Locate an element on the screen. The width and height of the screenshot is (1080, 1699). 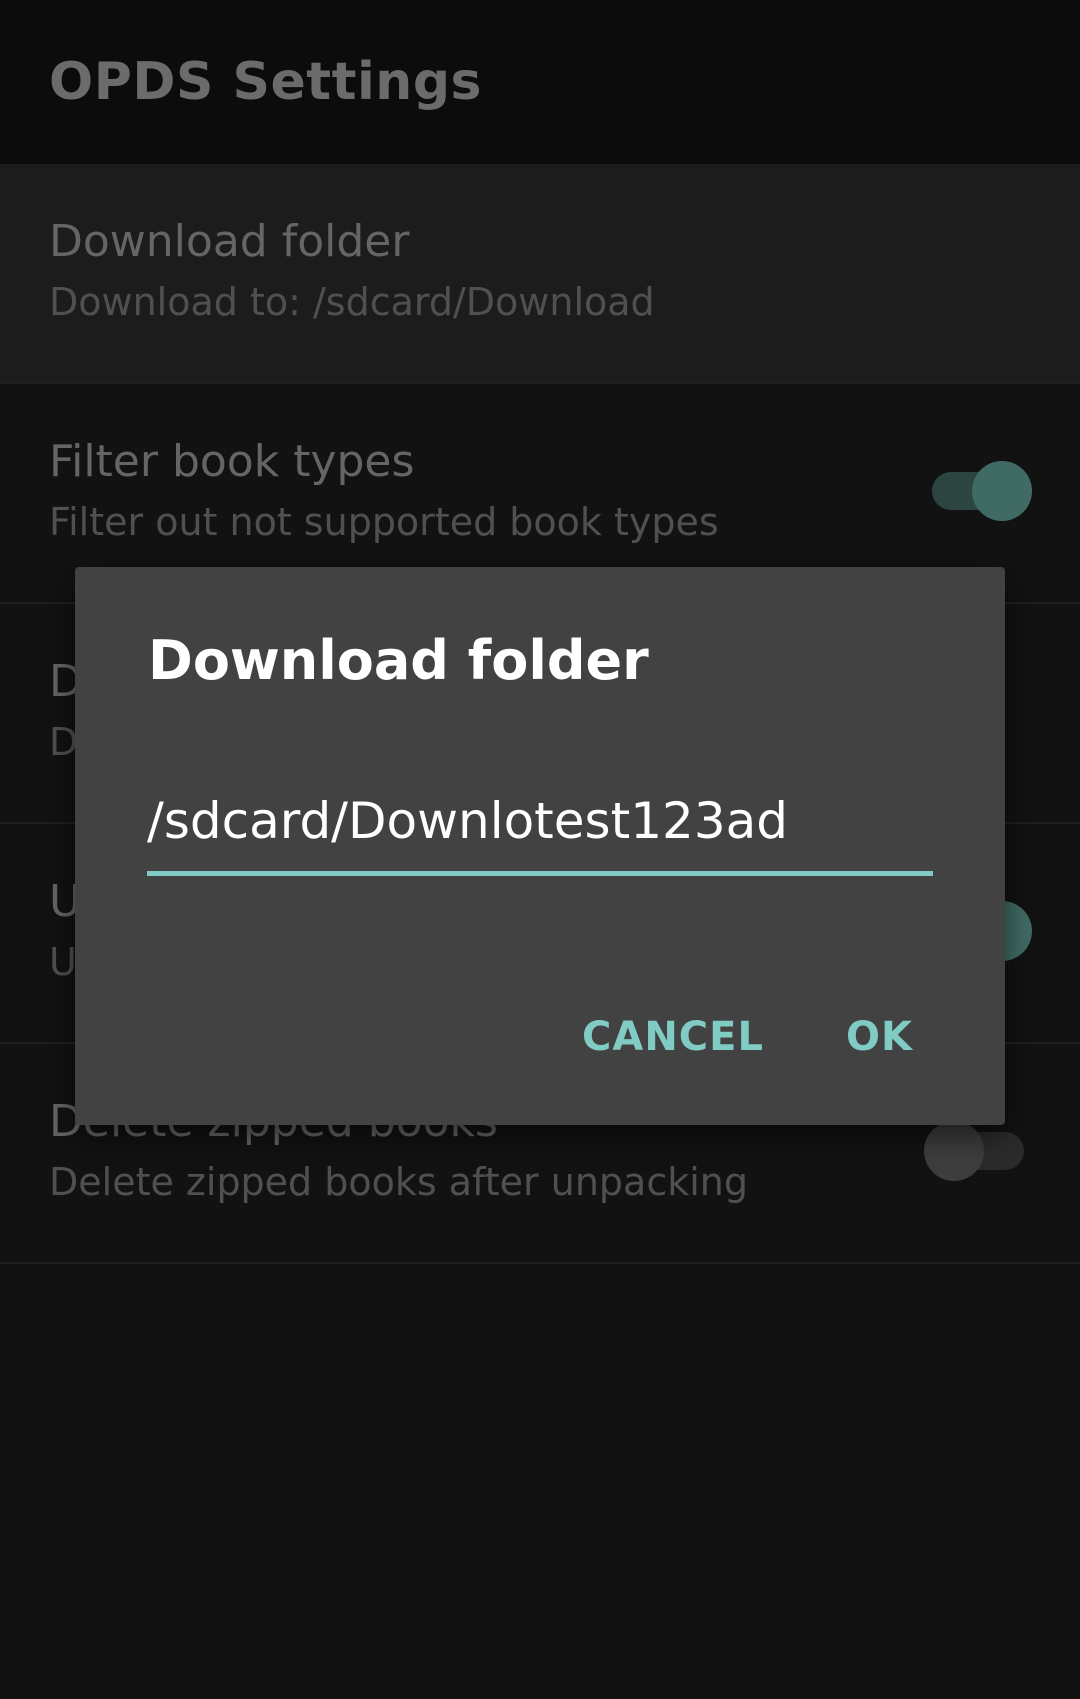
dialog-title: Download folder is located at coordinates (398, 660).